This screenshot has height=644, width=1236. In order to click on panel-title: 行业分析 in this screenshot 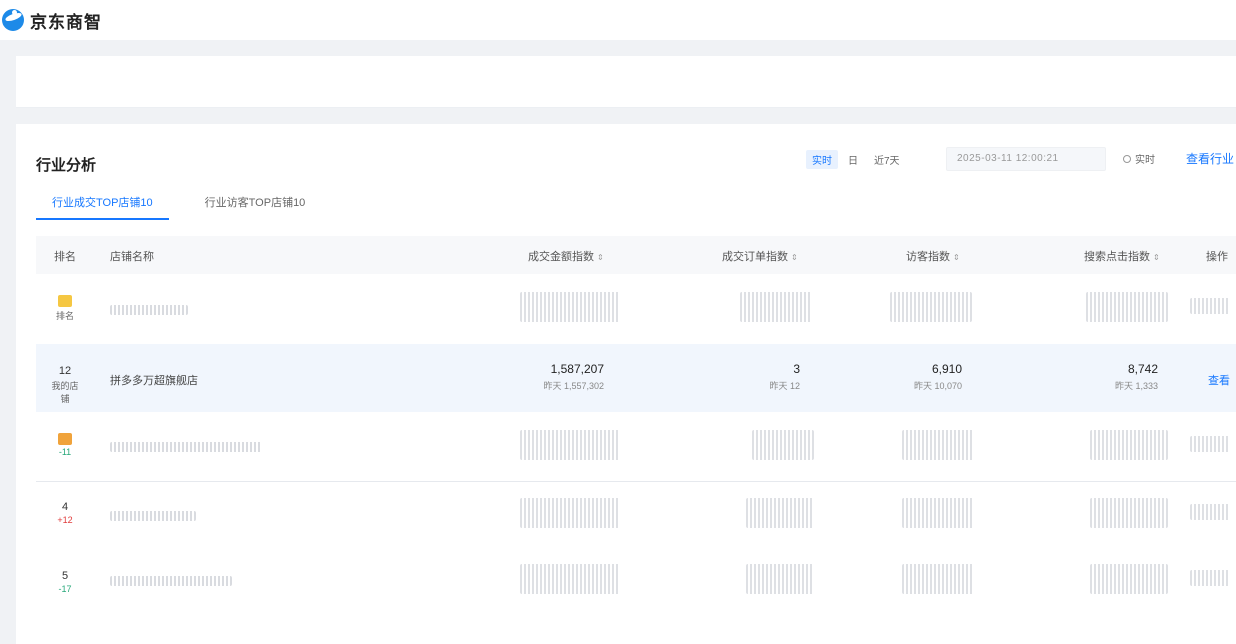, I will do `click(66, 165)`.